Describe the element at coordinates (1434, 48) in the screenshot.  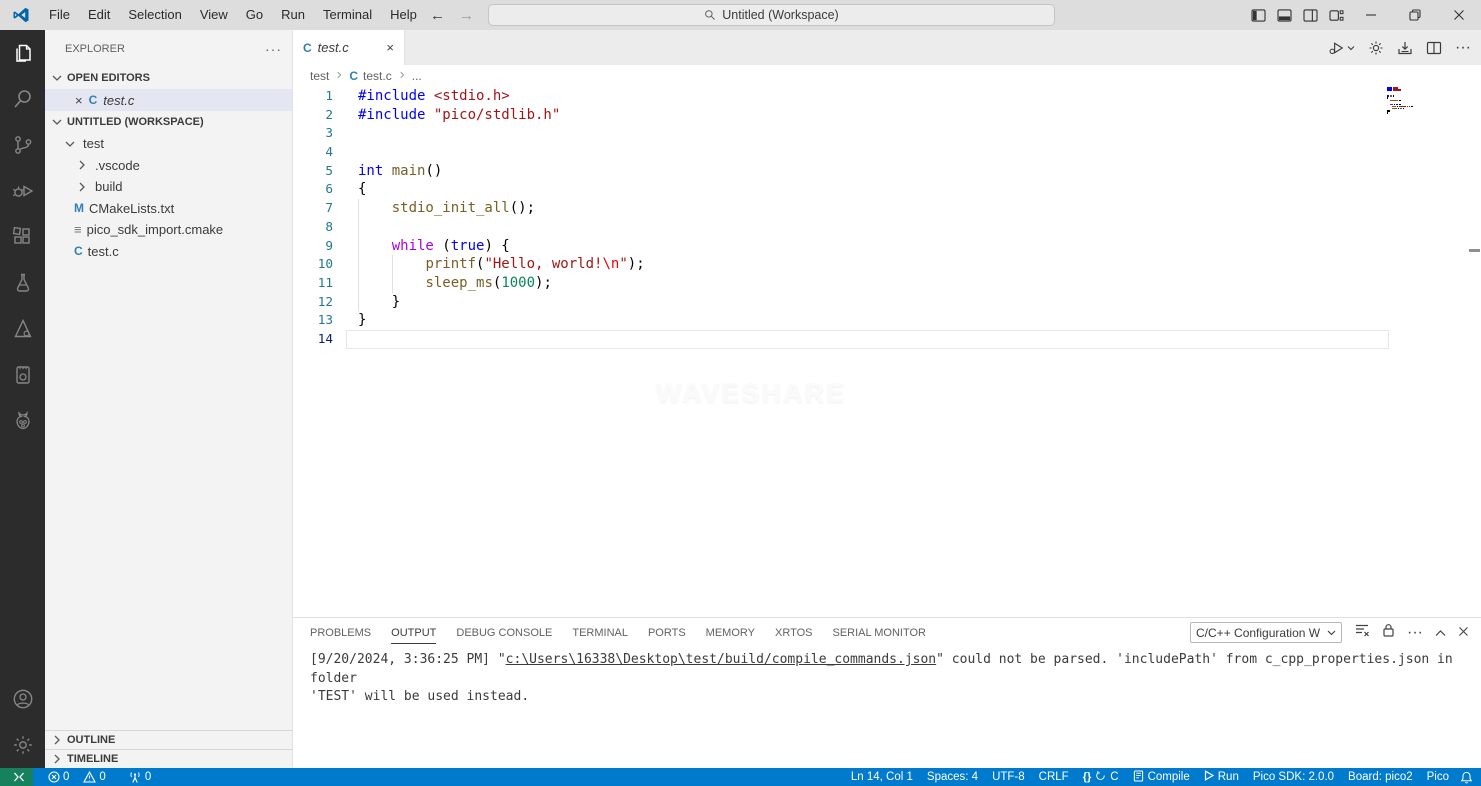
I see `split-editor-icon` at that location.